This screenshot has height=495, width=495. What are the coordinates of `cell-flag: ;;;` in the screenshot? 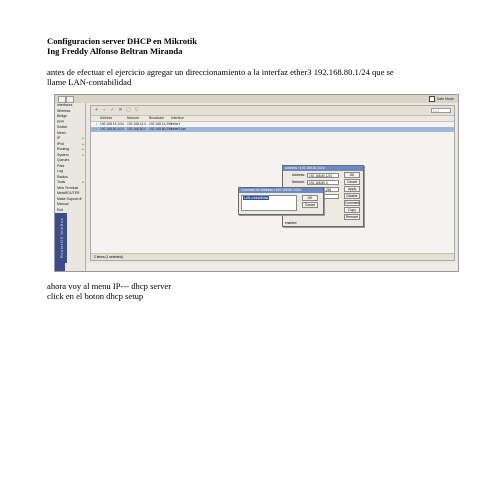 It's located at (93, 129).